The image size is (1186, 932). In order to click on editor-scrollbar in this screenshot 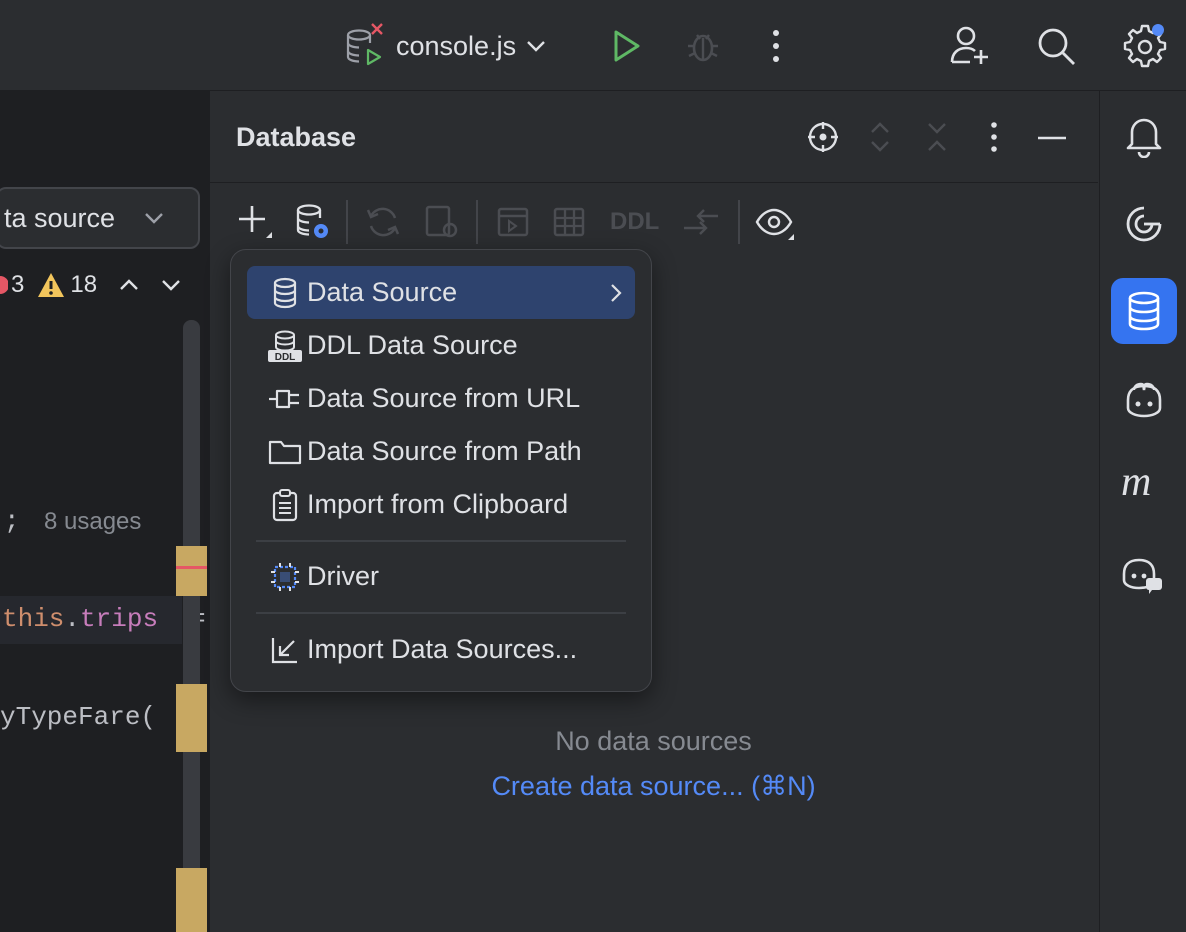, I will do `click(191, 626)`.